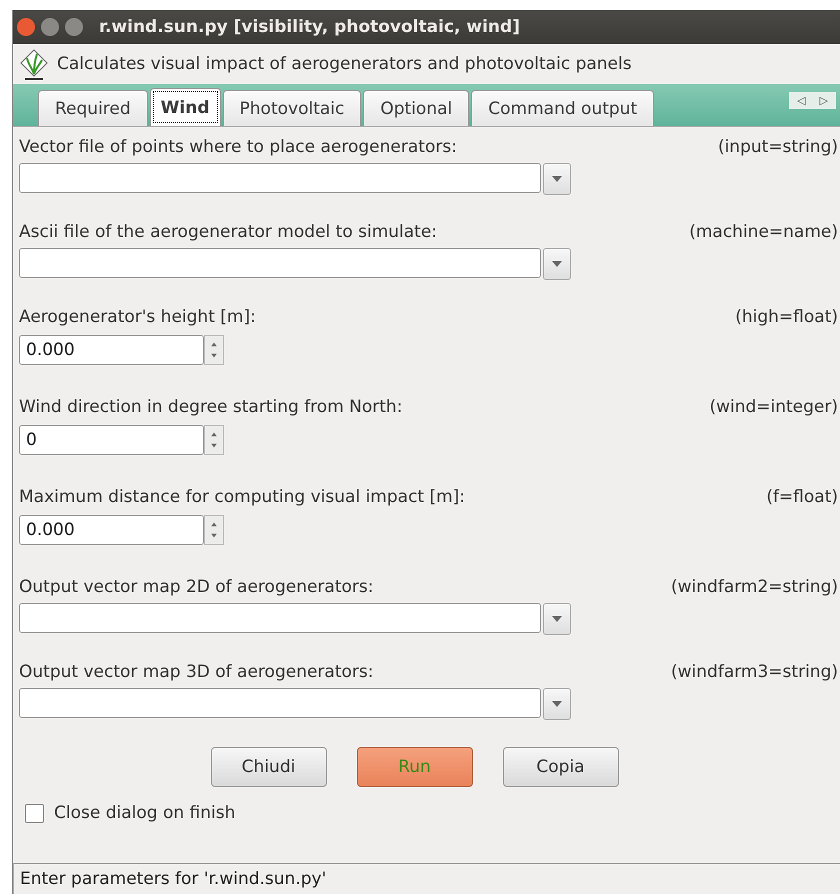 The width and height of the screenshot is (840, 894). What do you see at coordinates (309, 27) in the screenshot?
I see `window-title: r.wind.sun.py [visibility, photovoltaic, wind]` at bounding box center [309, 27].